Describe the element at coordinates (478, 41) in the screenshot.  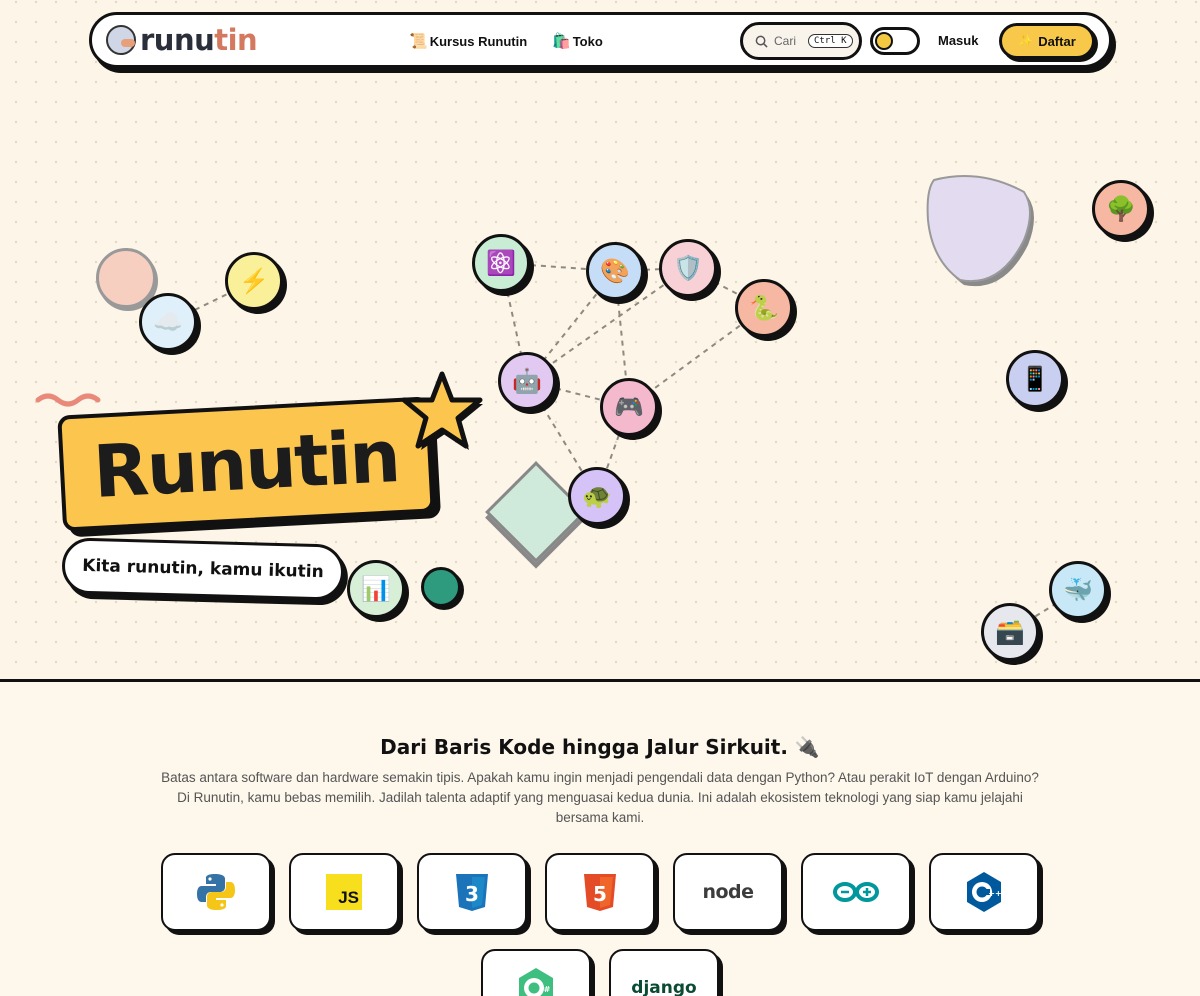
I see `nav-link-label: Kursus Runutin` at that location.